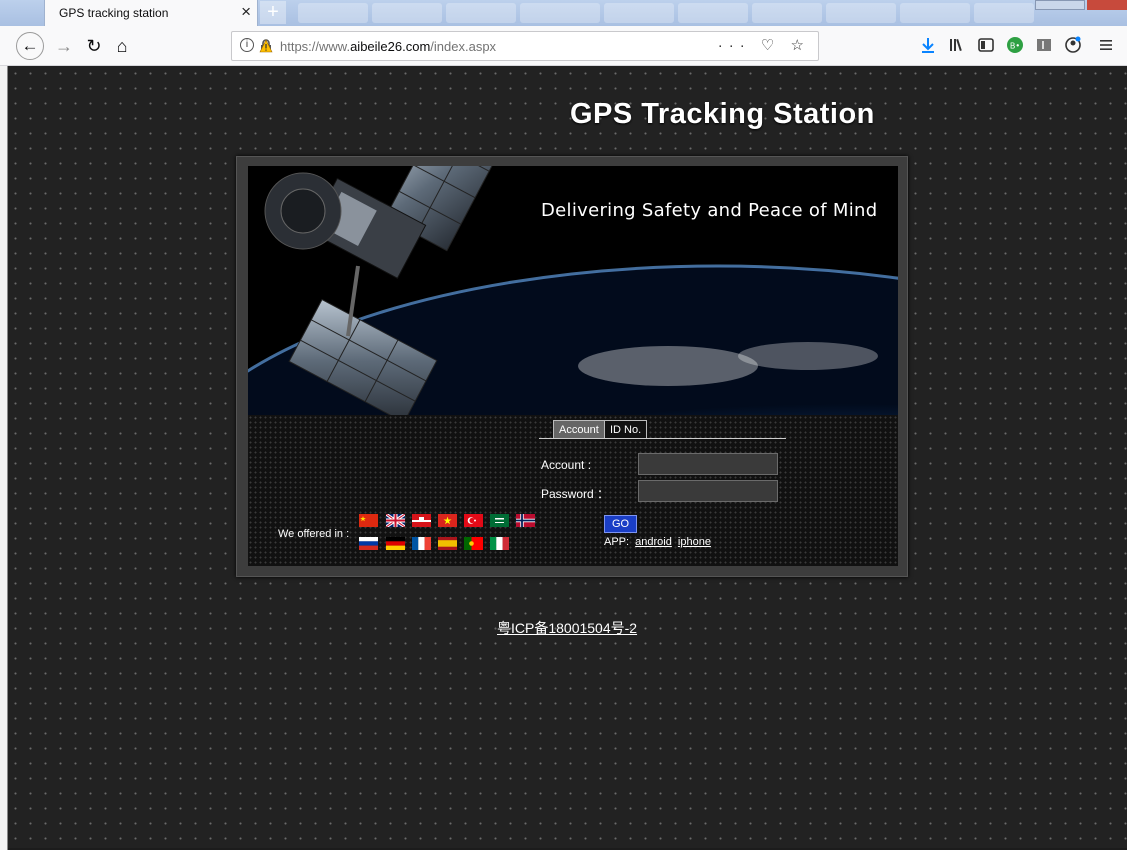 The height and width of the screenshot is (850, 1127). What do you see at coordinates (4, 458) in the screenshot?
I see `window-left-edge` at bounding box center [4, 458].